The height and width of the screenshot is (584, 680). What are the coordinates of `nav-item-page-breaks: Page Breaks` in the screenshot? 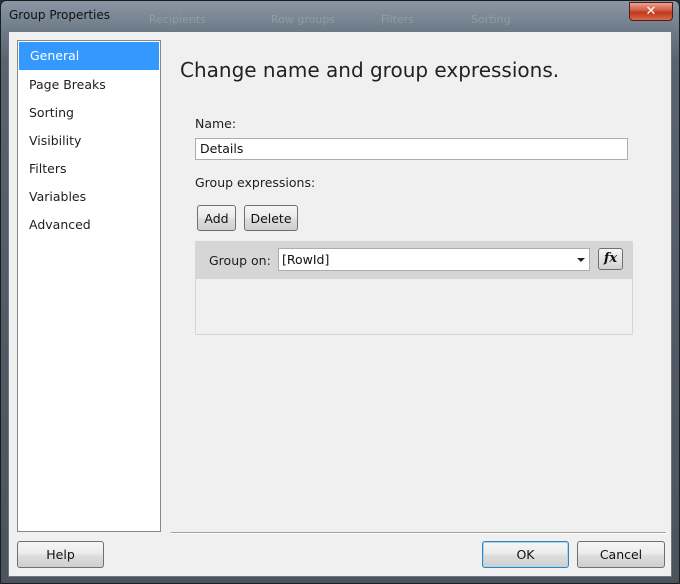 It's located at (89, 85).